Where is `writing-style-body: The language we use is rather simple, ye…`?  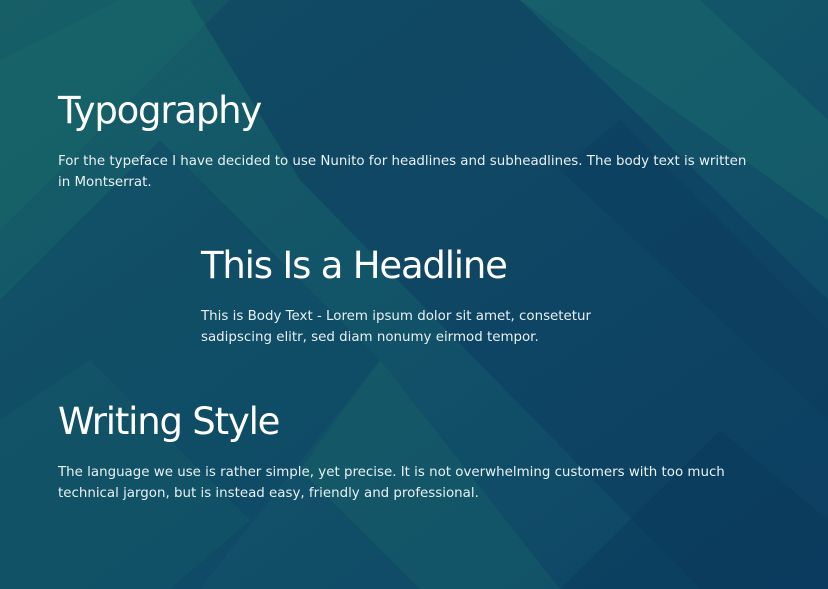
writing-style-body: The language we use is rather simple, ye… is located at coordinates (391, 483).